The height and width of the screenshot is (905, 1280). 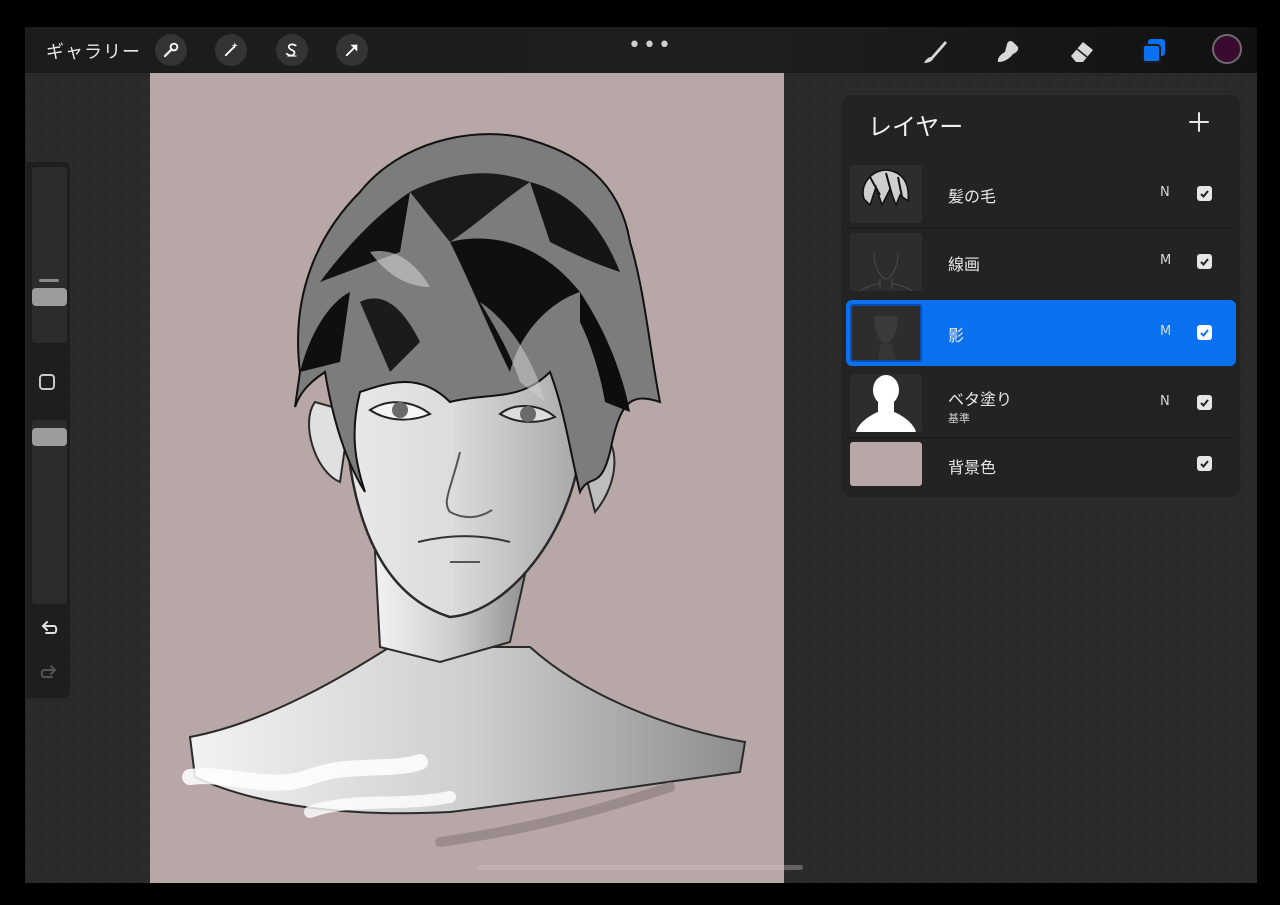 I want to click on opacity-handle, so click(x=49, y=437).